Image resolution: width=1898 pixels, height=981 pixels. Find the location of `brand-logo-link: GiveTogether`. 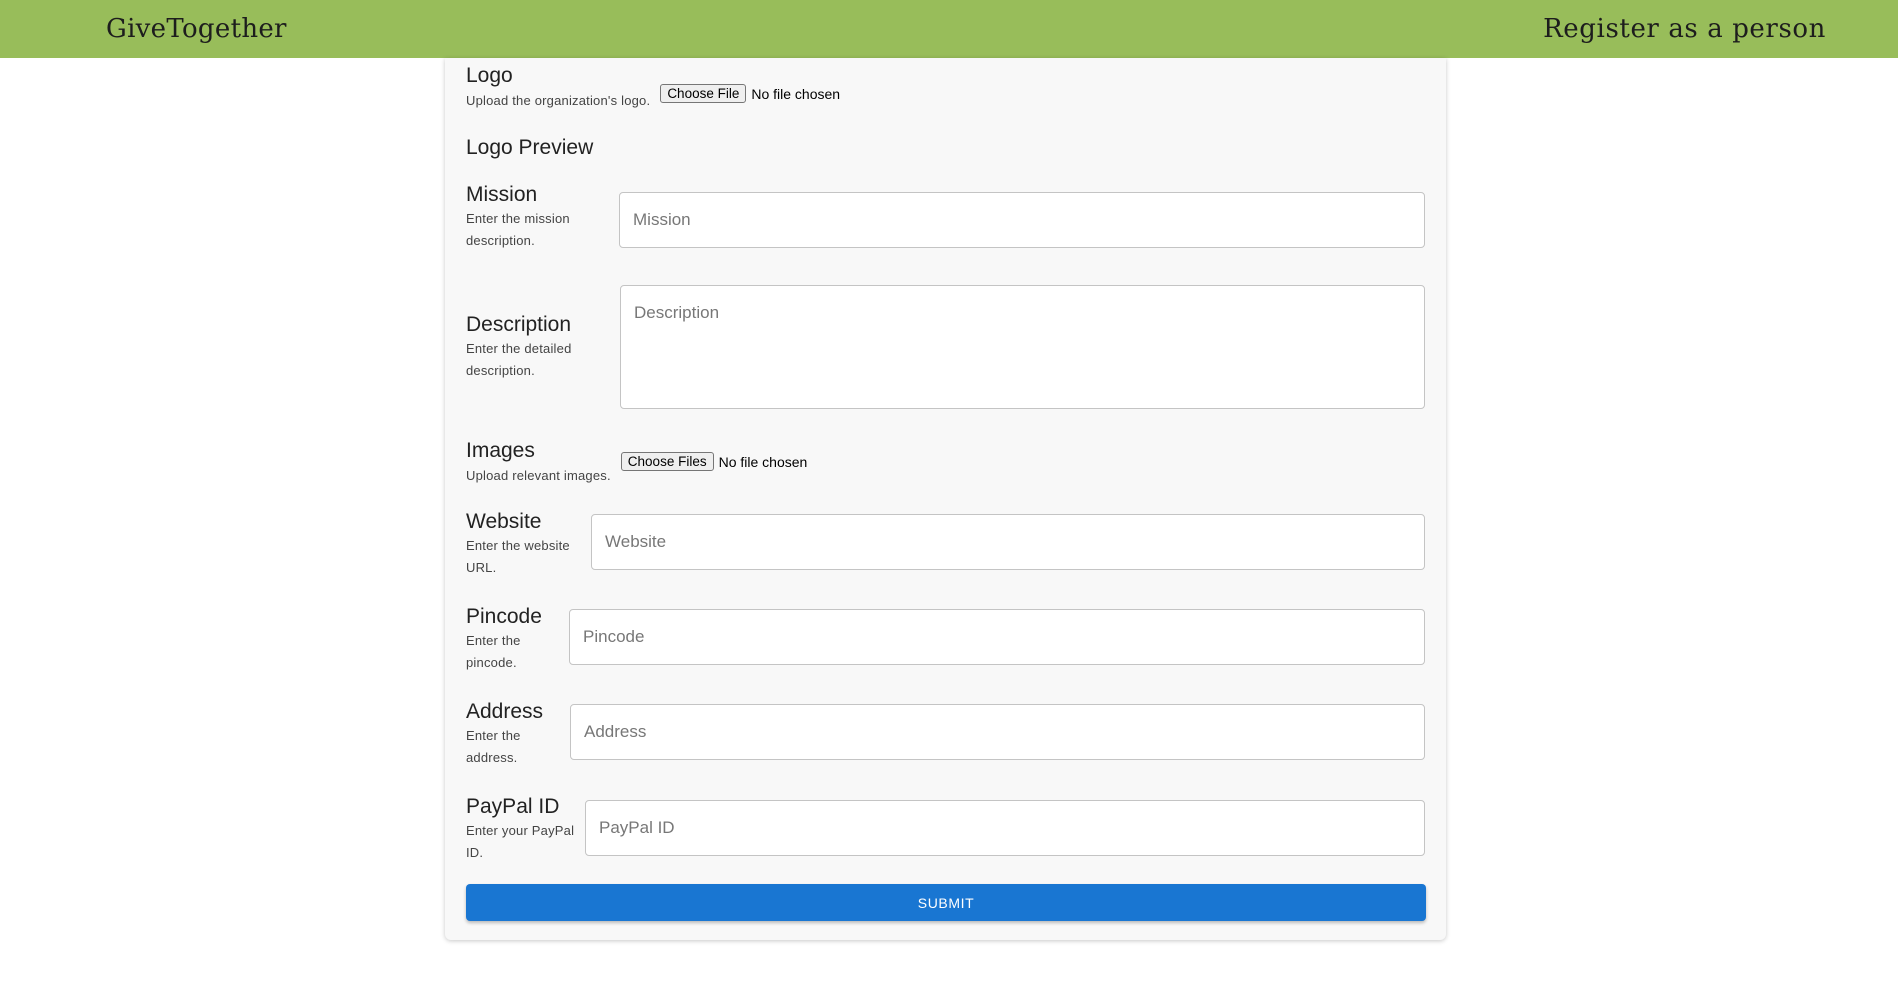

brand-logo-link: GiveTogether is located at coordinates (196, 29).